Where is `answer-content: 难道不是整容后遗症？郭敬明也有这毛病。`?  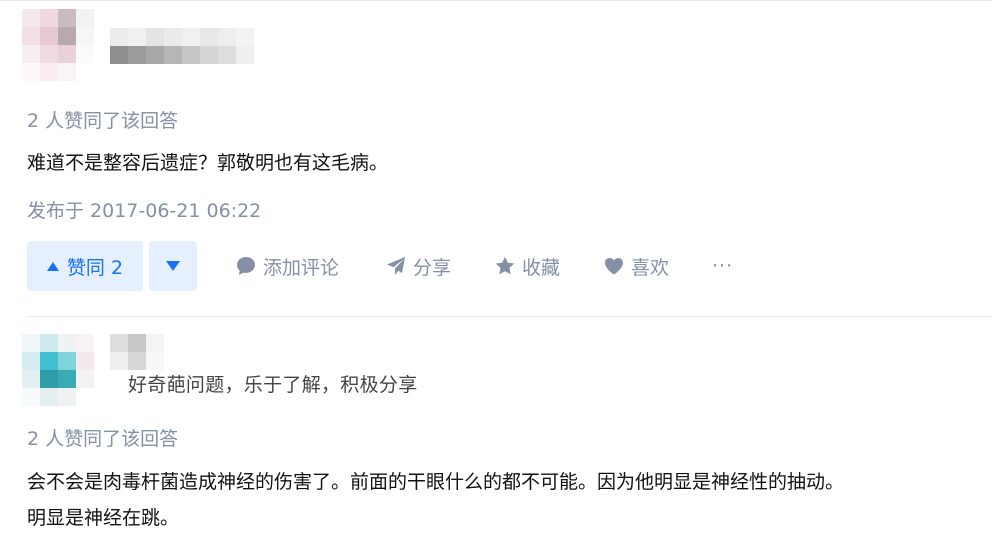
answer-content: 难道不是整容后遗症？郭敬明也有这毛病。 is located at coordinates (208, 163).